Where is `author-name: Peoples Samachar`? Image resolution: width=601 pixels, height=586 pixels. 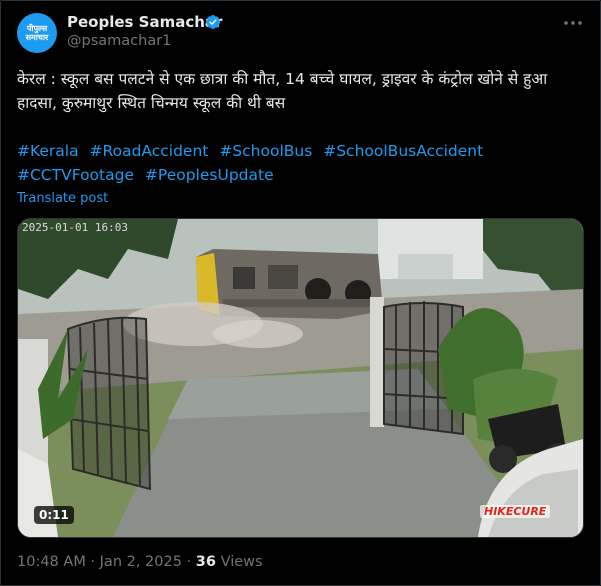 author-name: Peoples Samachar is located at coordinates (144, 22).